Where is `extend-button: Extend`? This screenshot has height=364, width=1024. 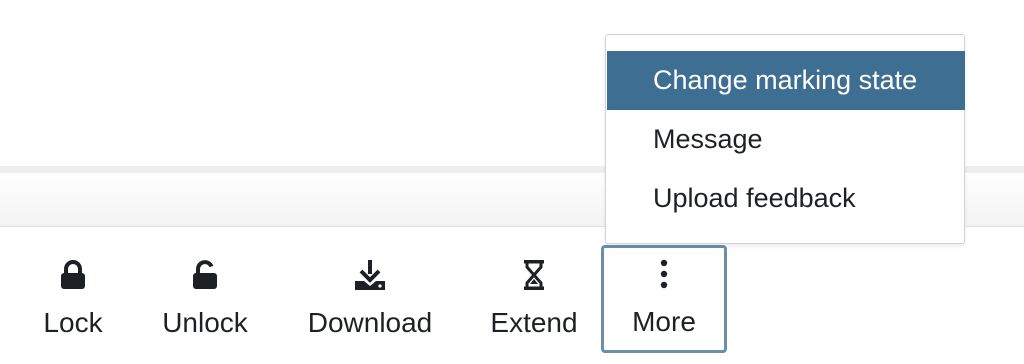 extend-button: Extend is located at coordinates (534, 300).